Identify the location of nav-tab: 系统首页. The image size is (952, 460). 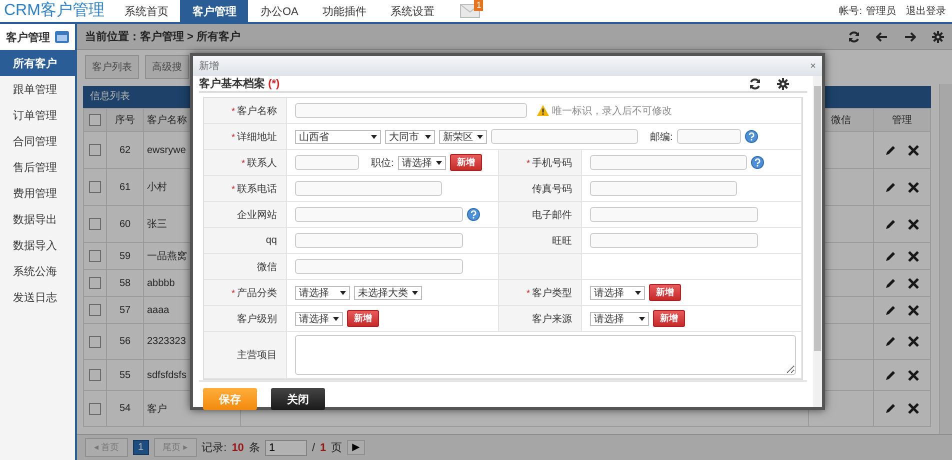
(146, 11).